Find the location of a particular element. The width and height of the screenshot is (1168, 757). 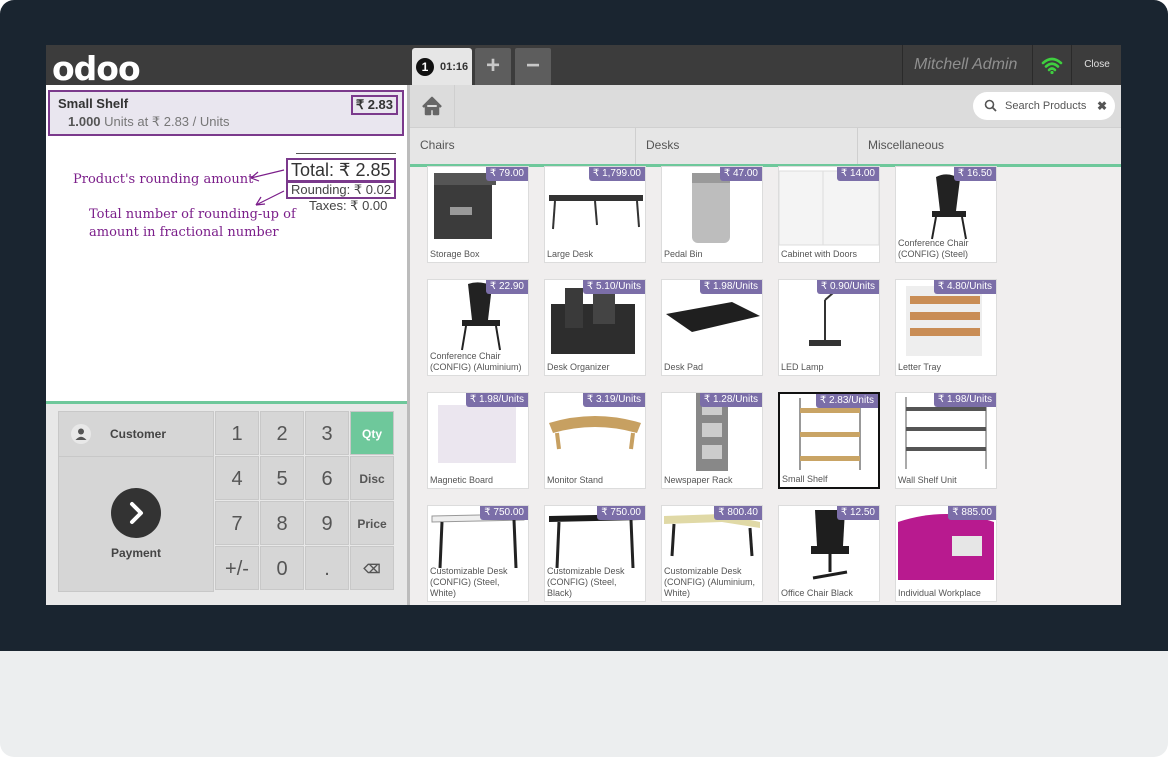

category-chairs: Chairs is located at coordinates (523, 146).